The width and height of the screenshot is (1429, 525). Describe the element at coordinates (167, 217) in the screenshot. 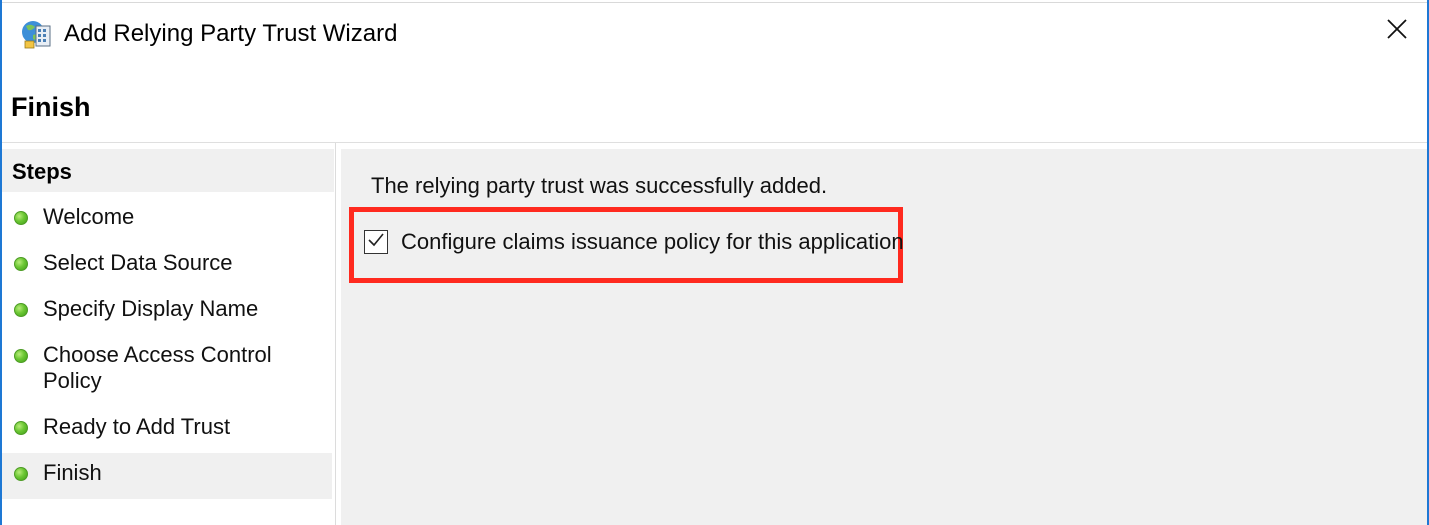

I see `step-welcome: Welcome` at that location.